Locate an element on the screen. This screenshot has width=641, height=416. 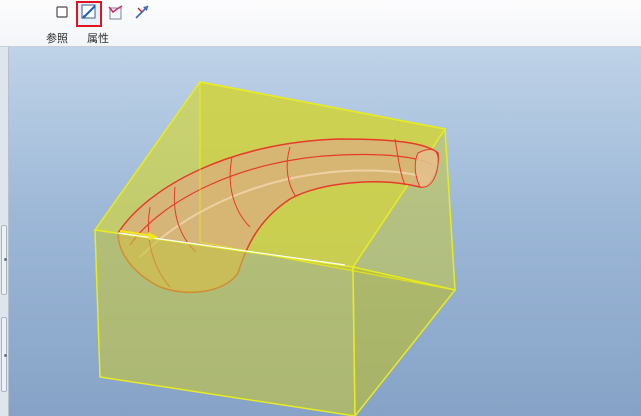
left-panel-strip is located at coordinates (4, 231).